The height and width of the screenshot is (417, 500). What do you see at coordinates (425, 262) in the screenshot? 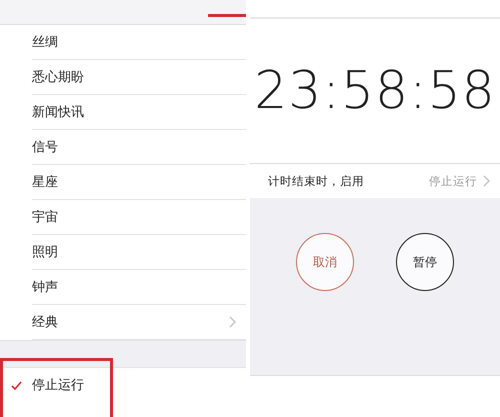
I see `pause-button: 暂停` at bounding box center [425, 262].